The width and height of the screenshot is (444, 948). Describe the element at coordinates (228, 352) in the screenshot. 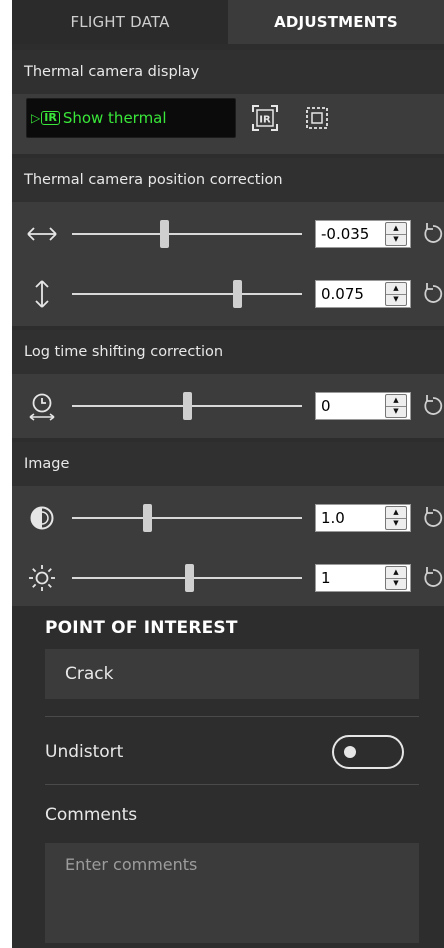

I see `time-shift-section-label: Log time shifting correction` at that location.